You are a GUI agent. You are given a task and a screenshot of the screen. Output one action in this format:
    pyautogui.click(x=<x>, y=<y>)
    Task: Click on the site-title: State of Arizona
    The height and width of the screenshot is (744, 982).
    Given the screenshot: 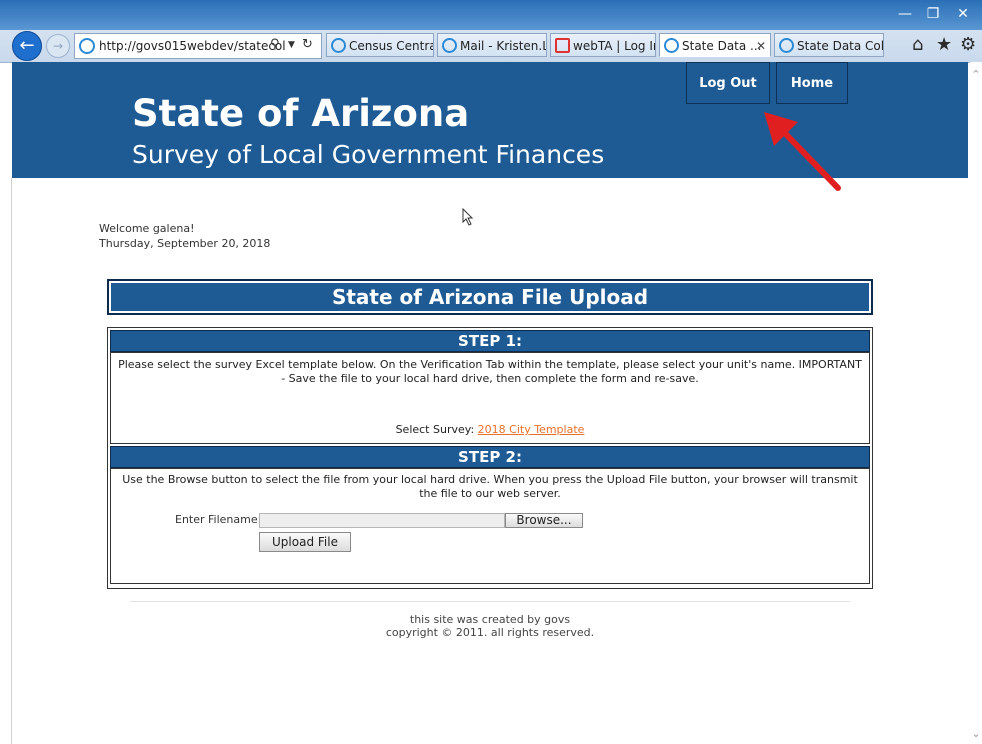 What is the action you would take?
    pyautogui.click(x=301, y=113)
    